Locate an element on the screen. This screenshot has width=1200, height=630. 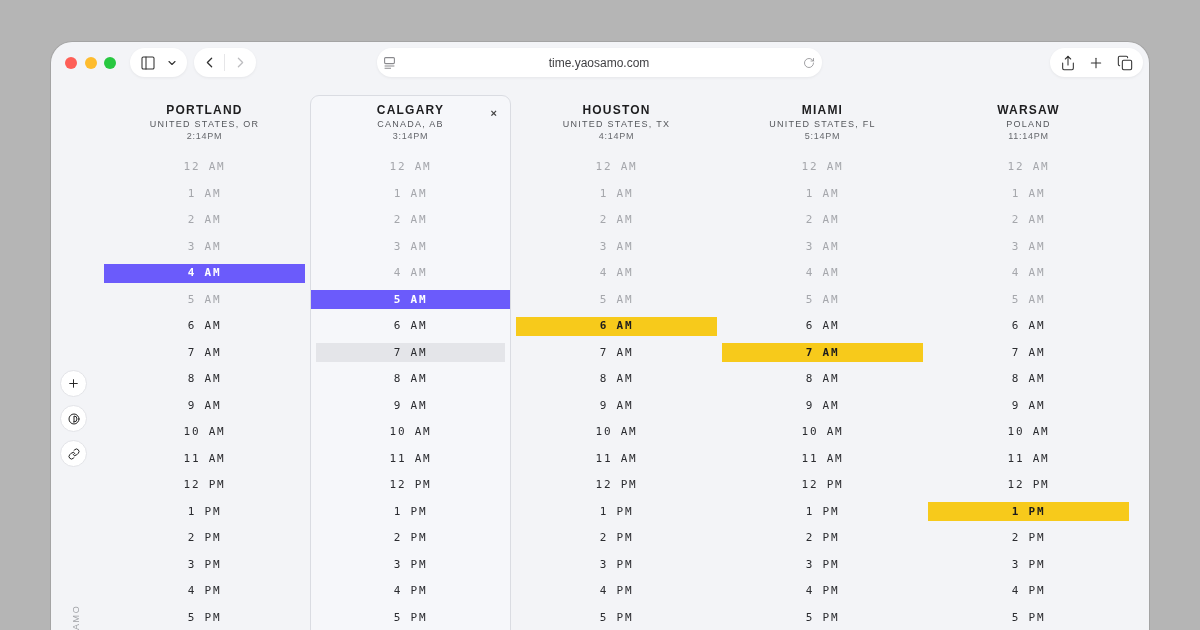
region-name: CANADA, AB is located at coordinates (410, 124).